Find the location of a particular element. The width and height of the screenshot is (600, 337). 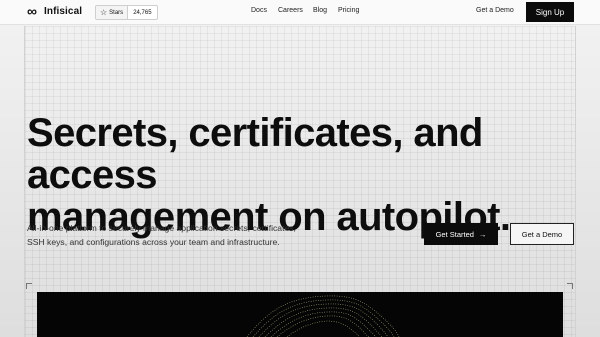

infinity-icon: ∞ is located at coordinates (32, 11).